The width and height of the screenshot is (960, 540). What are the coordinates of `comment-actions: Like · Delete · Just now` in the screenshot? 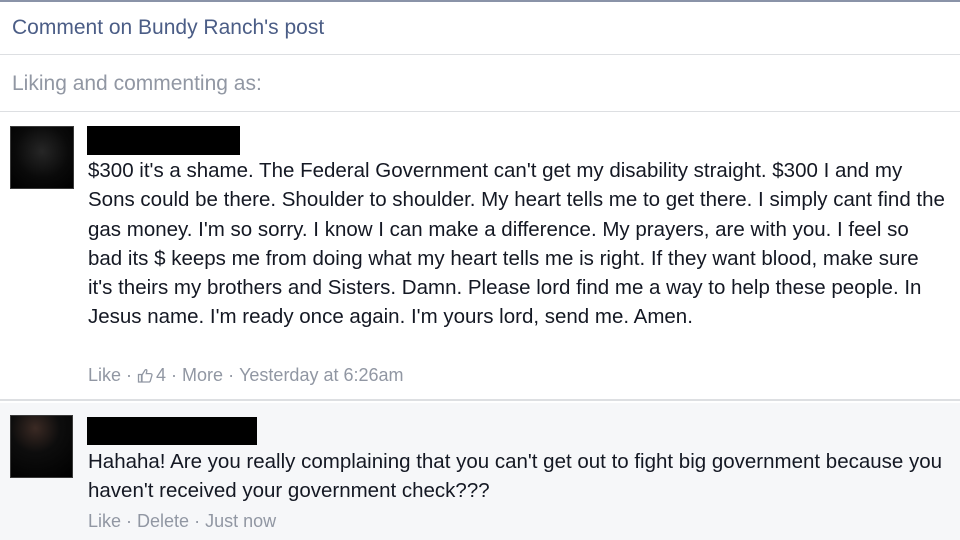 It's located at (182, 521).